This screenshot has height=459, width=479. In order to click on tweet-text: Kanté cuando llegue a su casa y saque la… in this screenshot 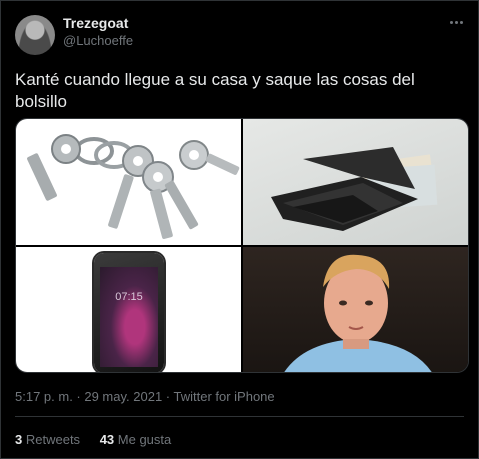, I will do `click(215, 90)`.